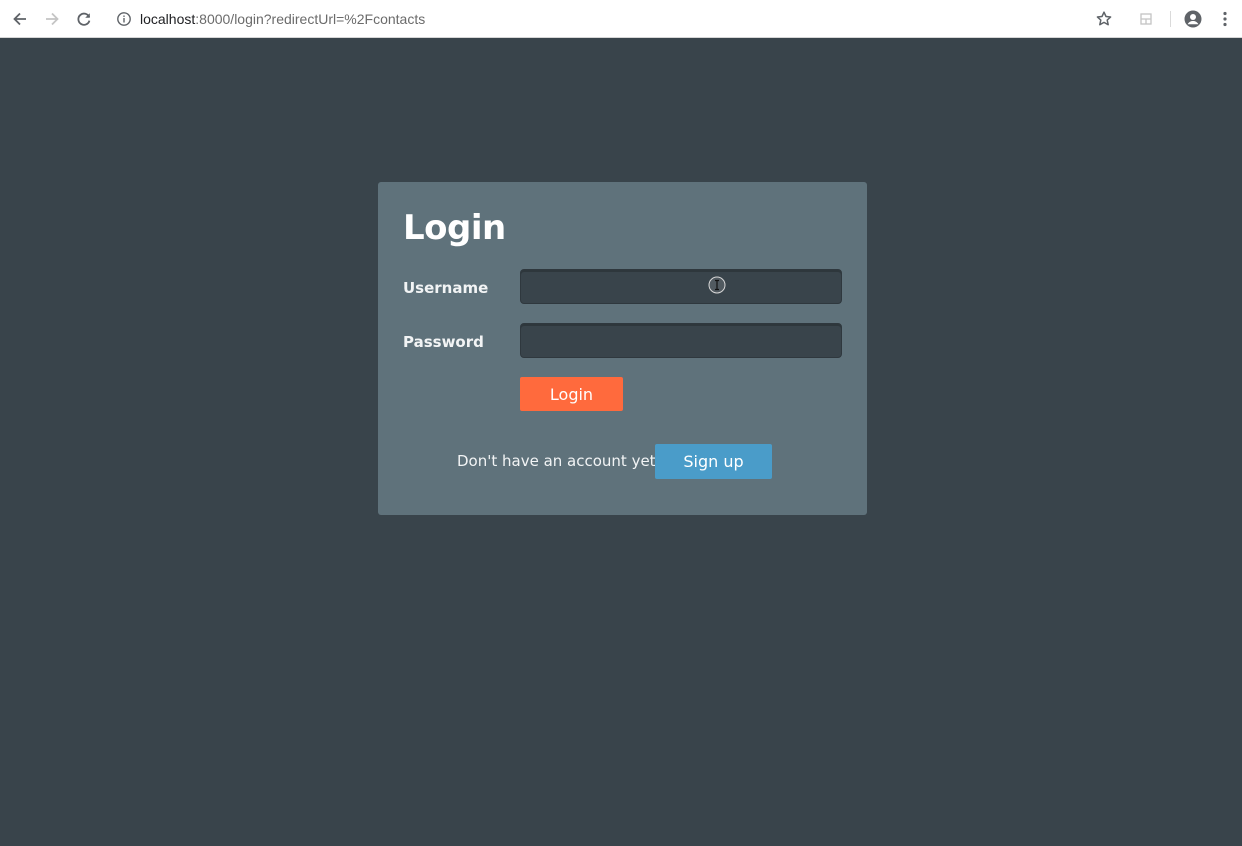  Describe the element at coordinates (1225, 19) in the screenshot. I see `kebab-menu-icon` at that location.